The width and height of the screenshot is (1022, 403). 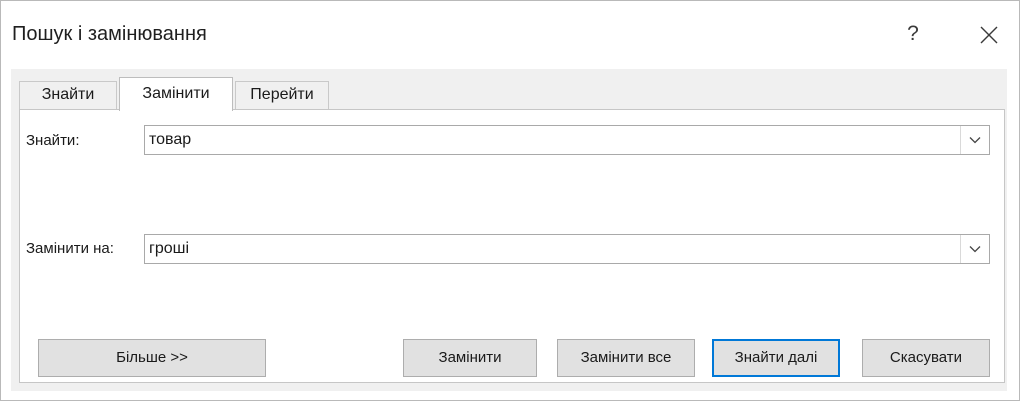 I want to click on find-combobox, so click(x=567, y=140).